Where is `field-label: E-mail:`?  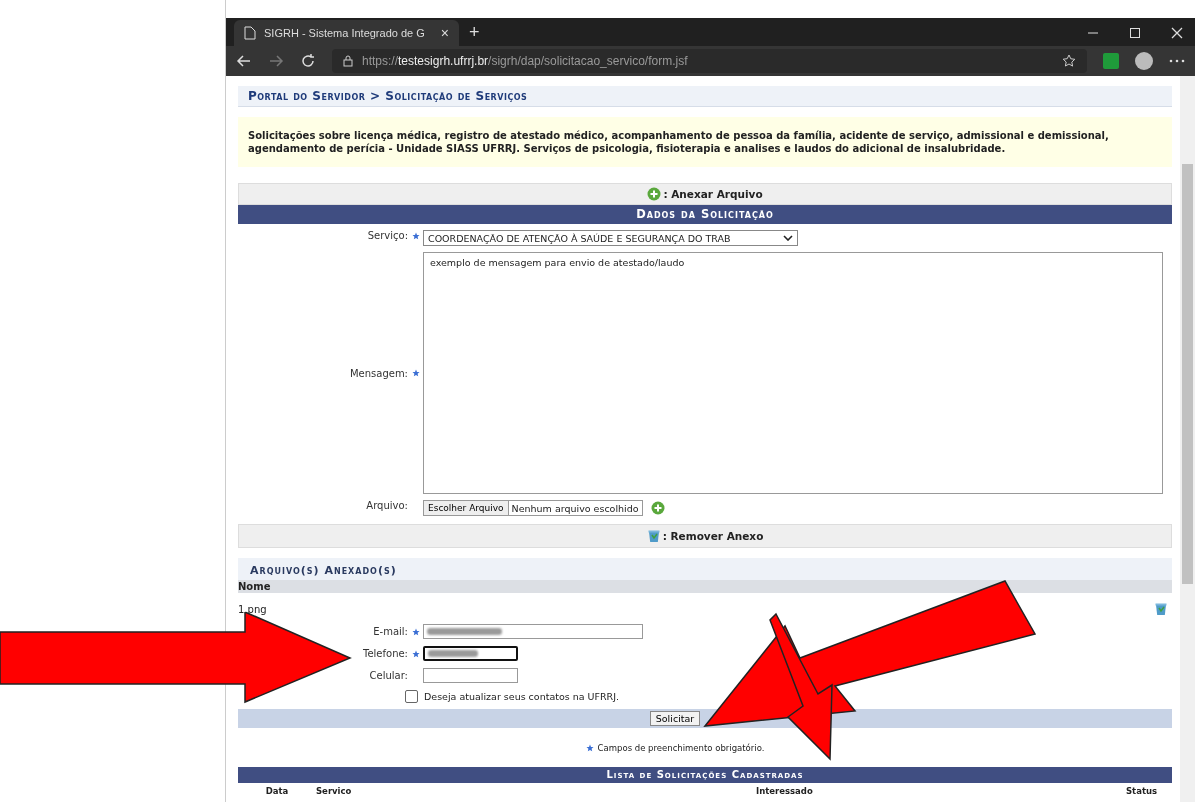
field-label: E-mail: is located at coordinates (390, 631).